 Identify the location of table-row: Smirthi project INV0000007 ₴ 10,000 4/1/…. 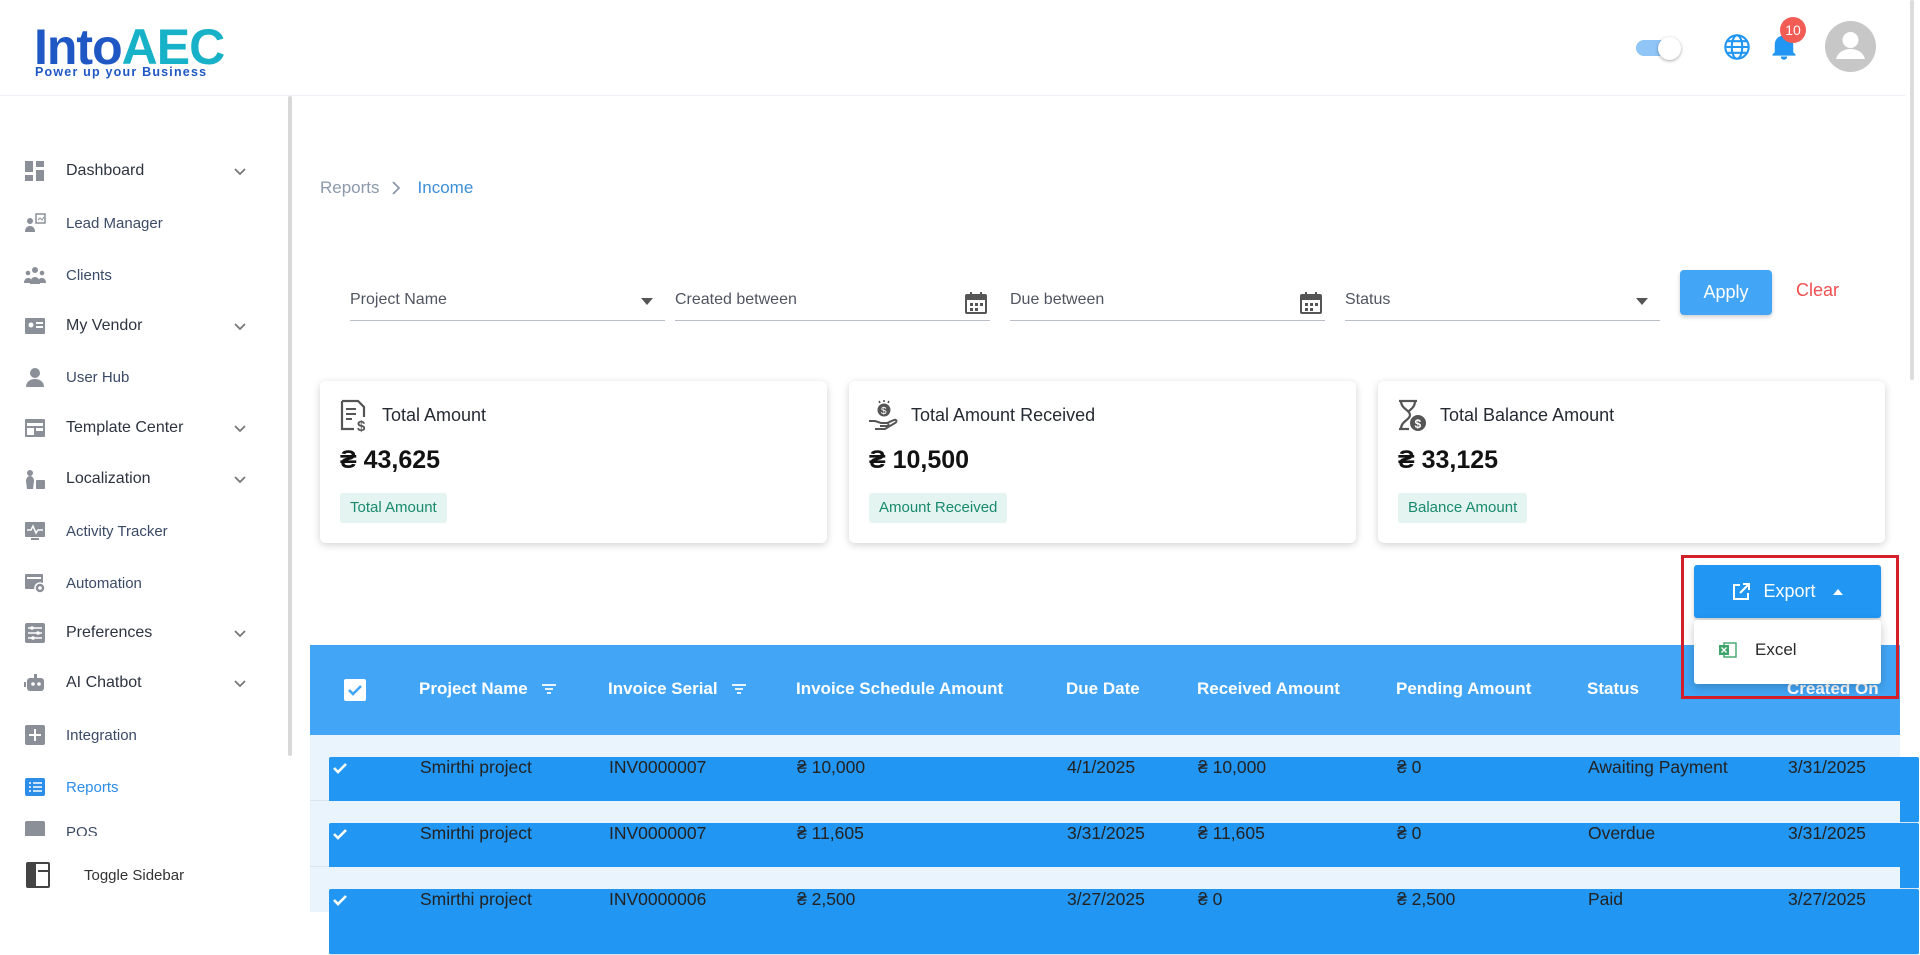
(1114, 779).